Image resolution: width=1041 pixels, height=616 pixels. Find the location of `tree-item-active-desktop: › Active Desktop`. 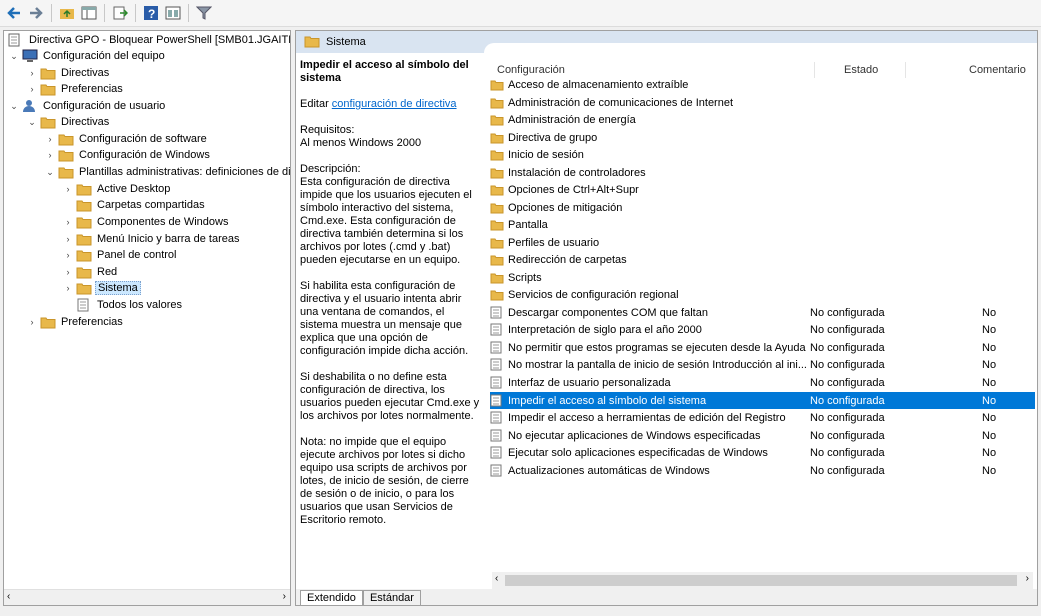

tree-item-active-desktop: › Active Desktop is located at coordinates (117, 189).